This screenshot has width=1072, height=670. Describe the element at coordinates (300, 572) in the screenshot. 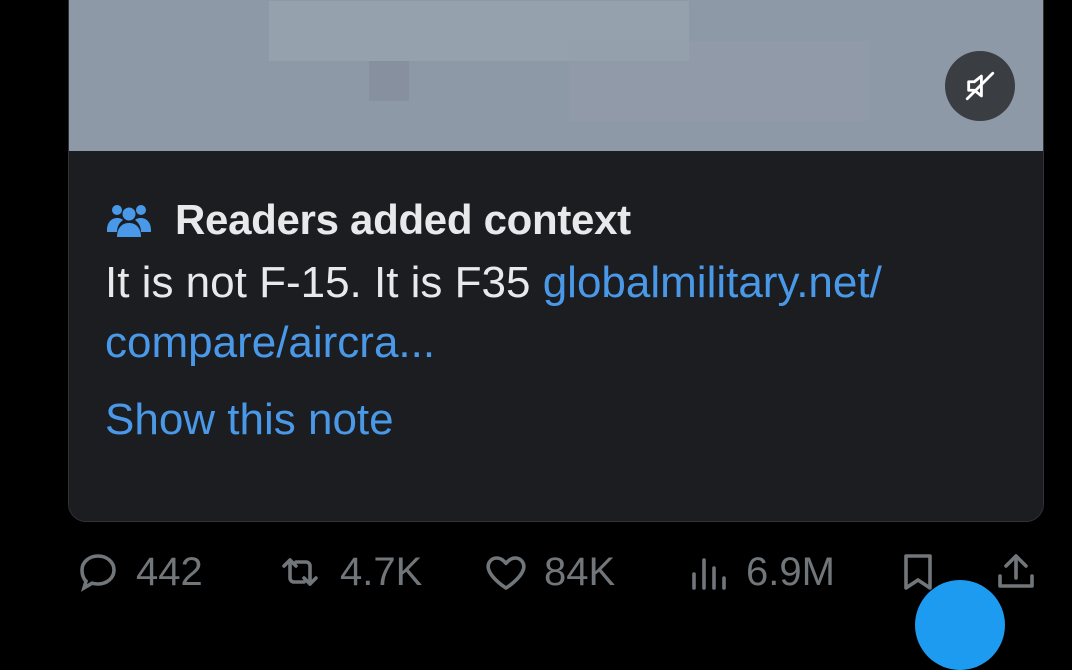

I see `repost-arrows-icon` at that location.